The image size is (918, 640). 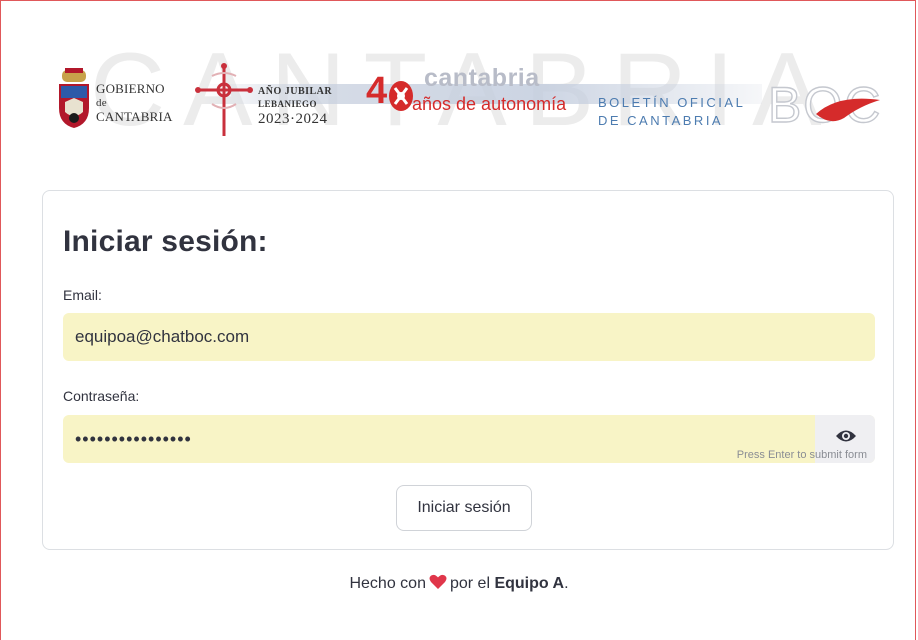 I want to click on password-value: ••••••••••••••••, so click(x=133, y=438).